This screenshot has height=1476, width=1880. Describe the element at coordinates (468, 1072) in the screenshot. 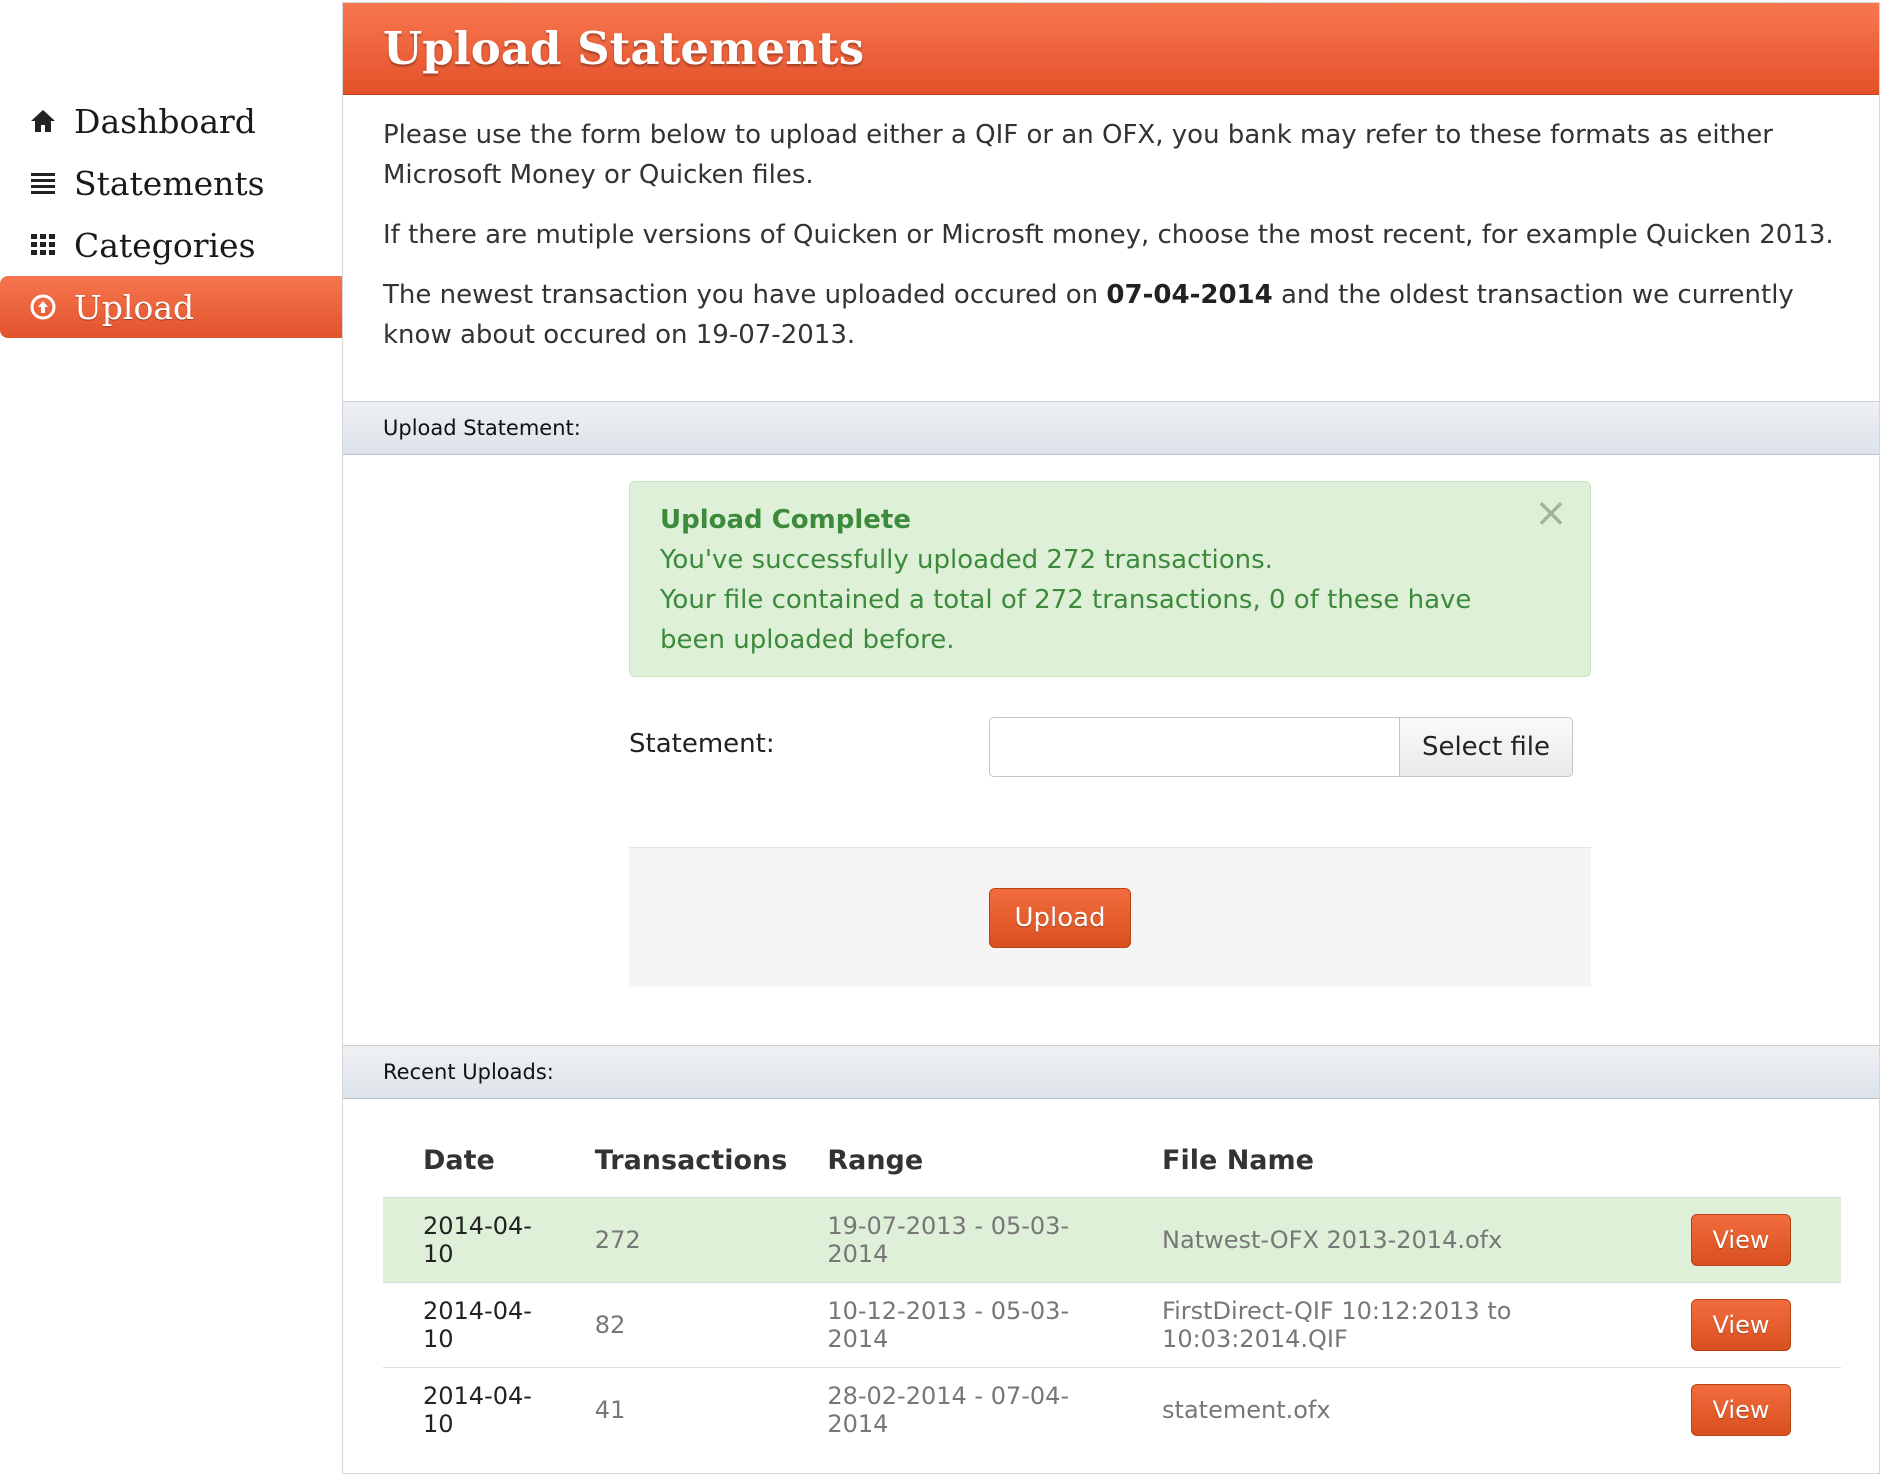

I see `section-heading-label: Recent Uploads:` at that location.